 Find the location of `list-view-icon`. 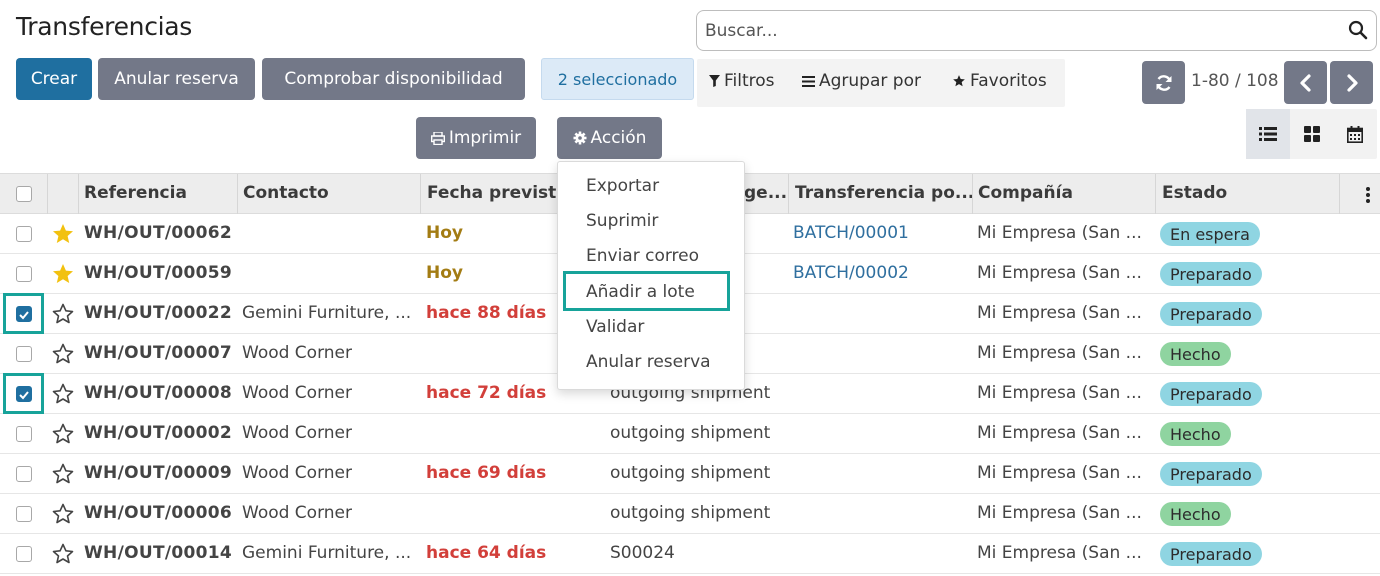

list-view-icon is located at coordinates (1268, 134).